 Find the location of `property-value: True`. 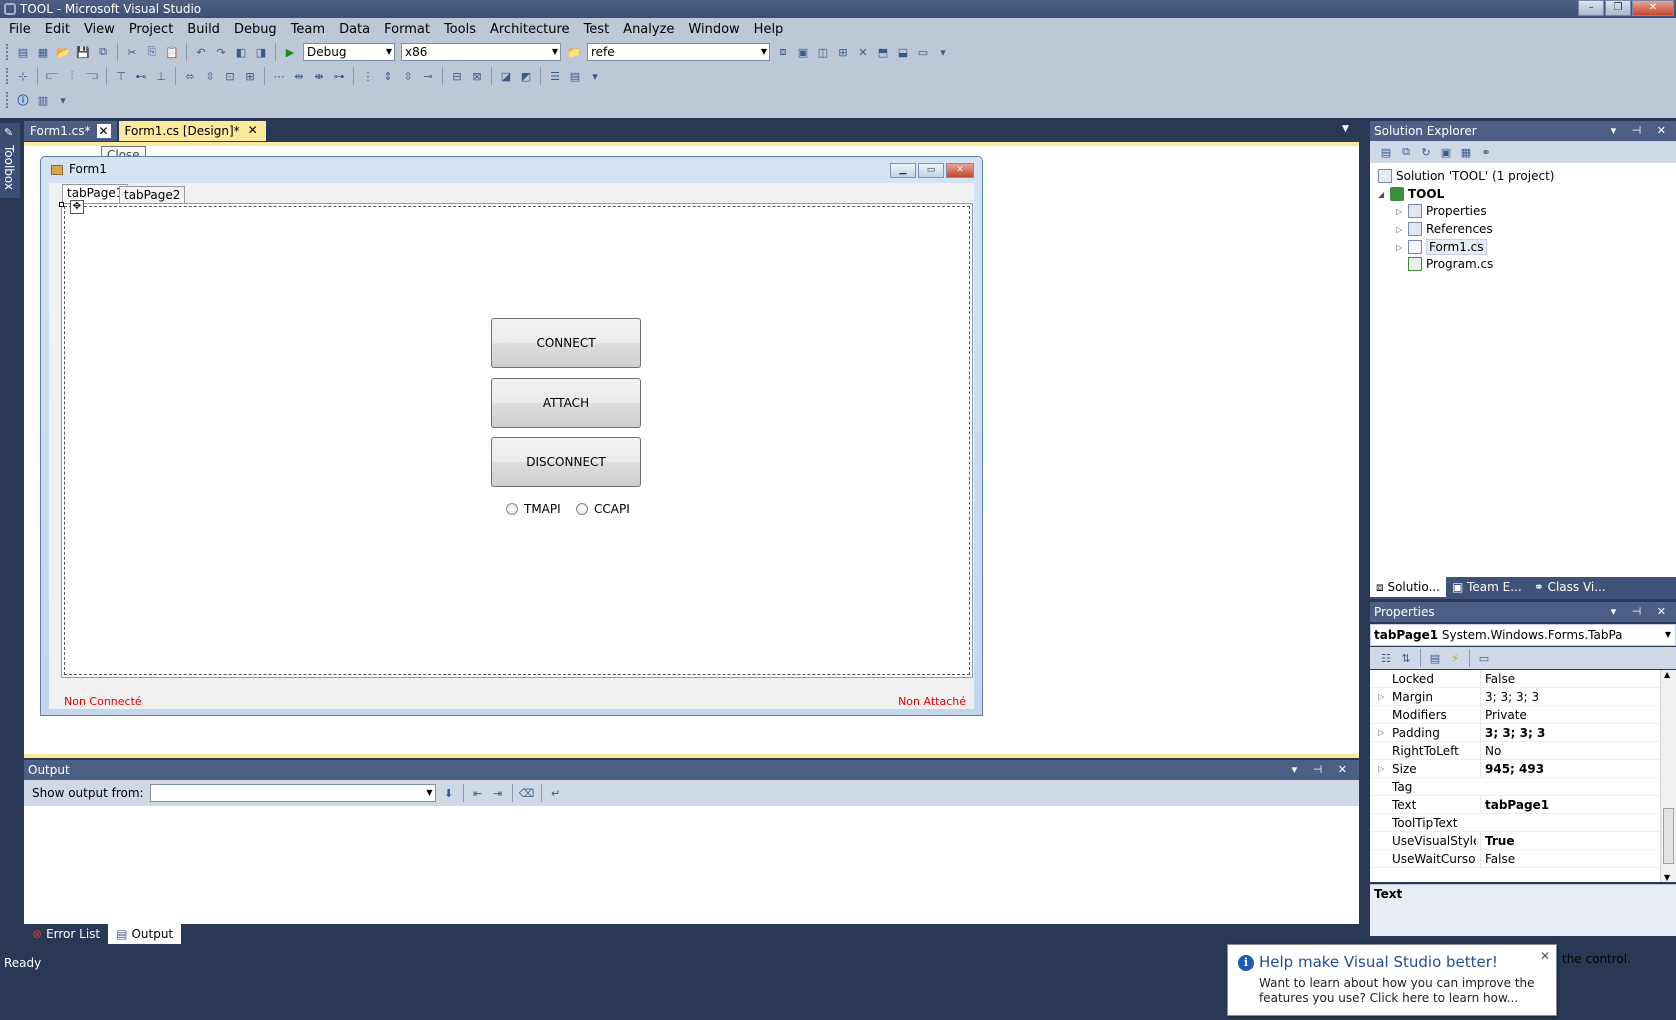

property-value: True is located at coordinates (1565, 841).